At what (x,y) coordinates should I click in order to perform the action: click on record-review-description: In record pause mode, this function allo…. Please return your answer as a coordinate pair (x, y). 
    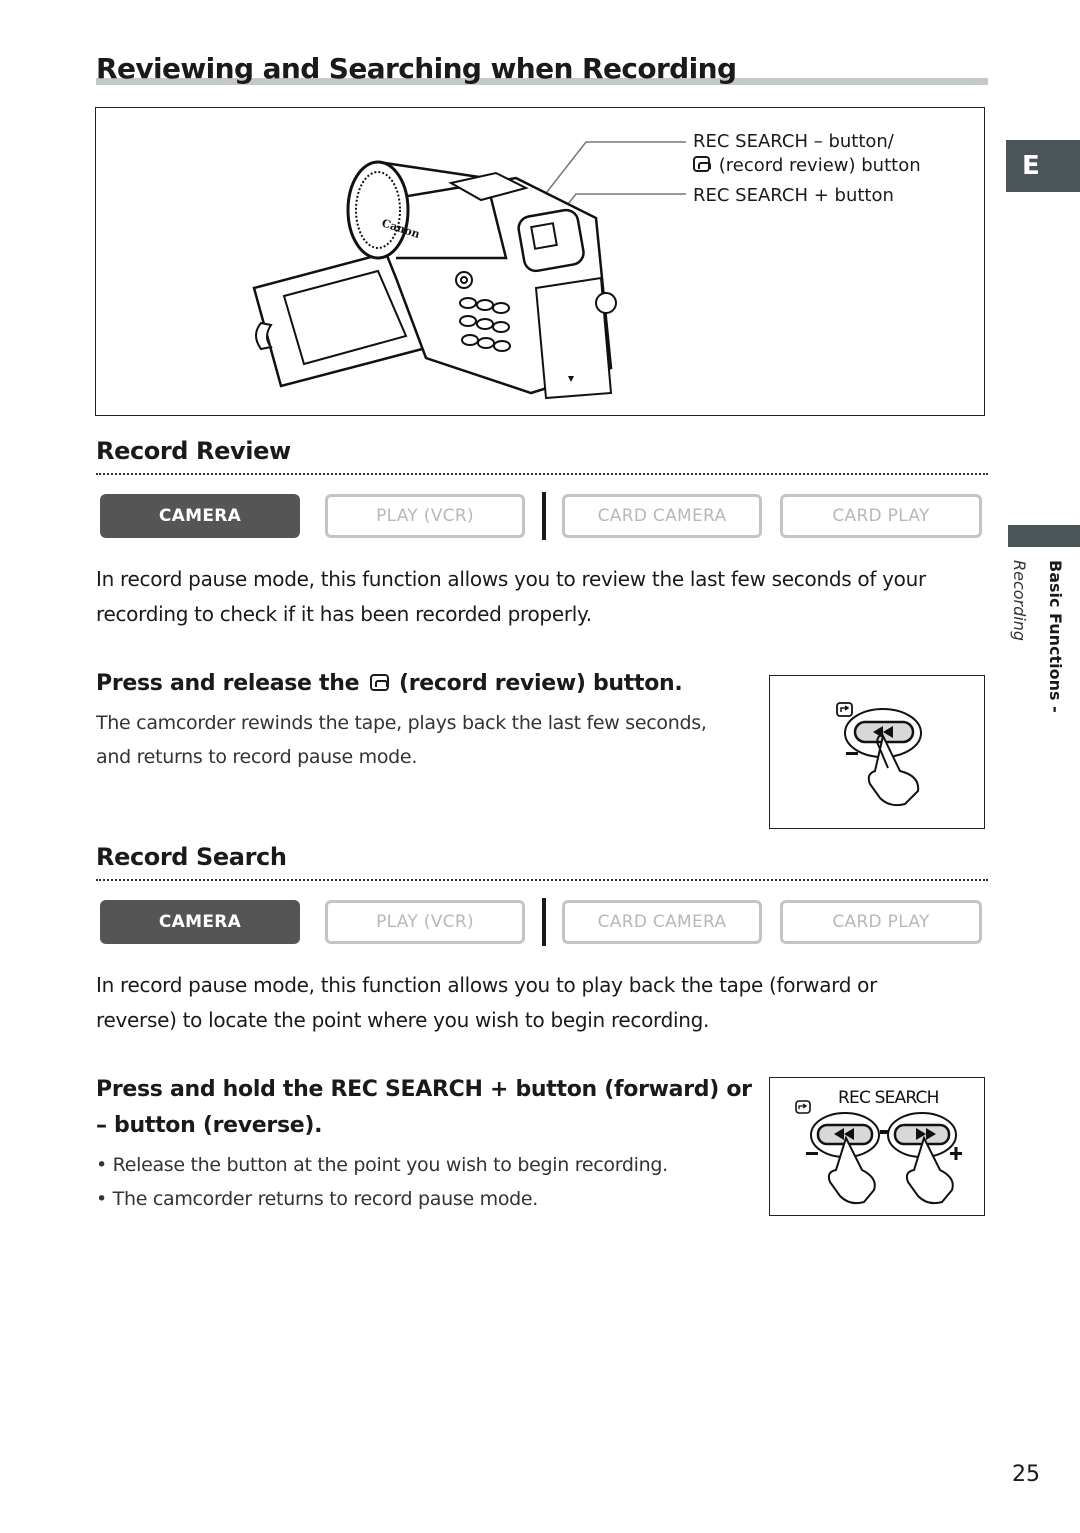
    Looking at the image, I should click on (511, 596).